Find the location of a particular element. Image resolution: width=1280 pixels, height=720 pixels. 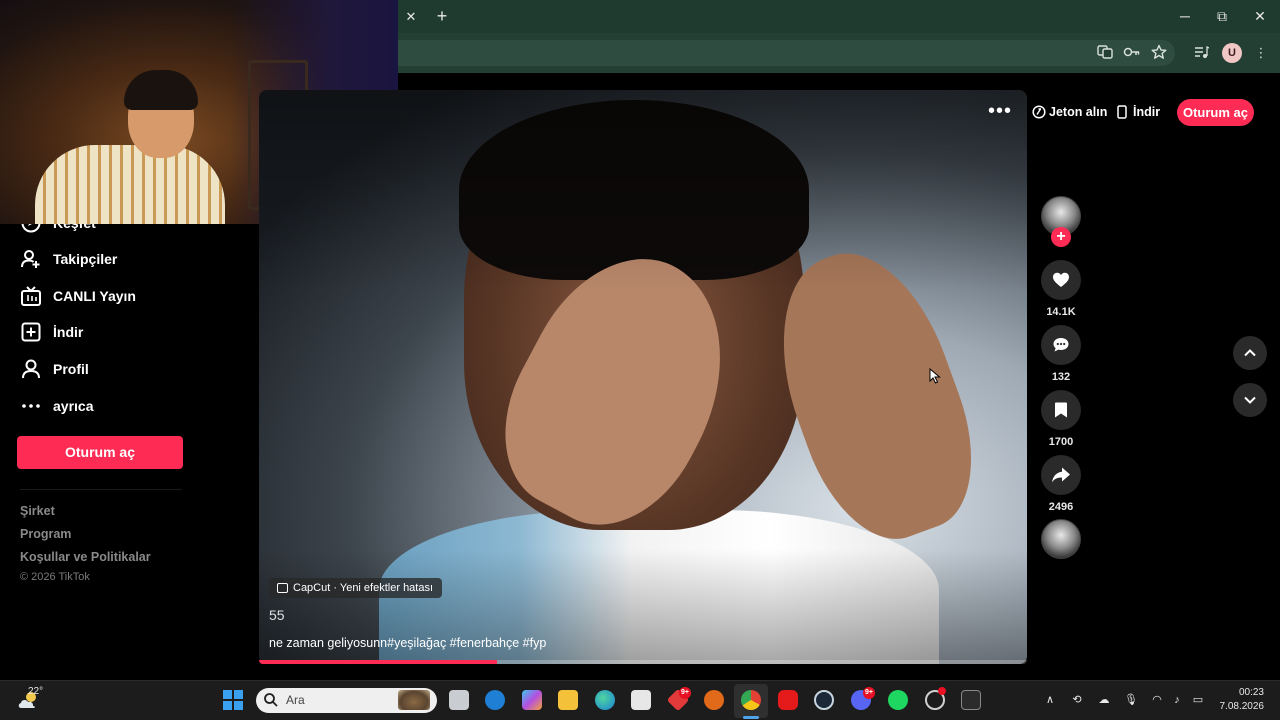

search-highlight-image is located at coordinates (414, 700).